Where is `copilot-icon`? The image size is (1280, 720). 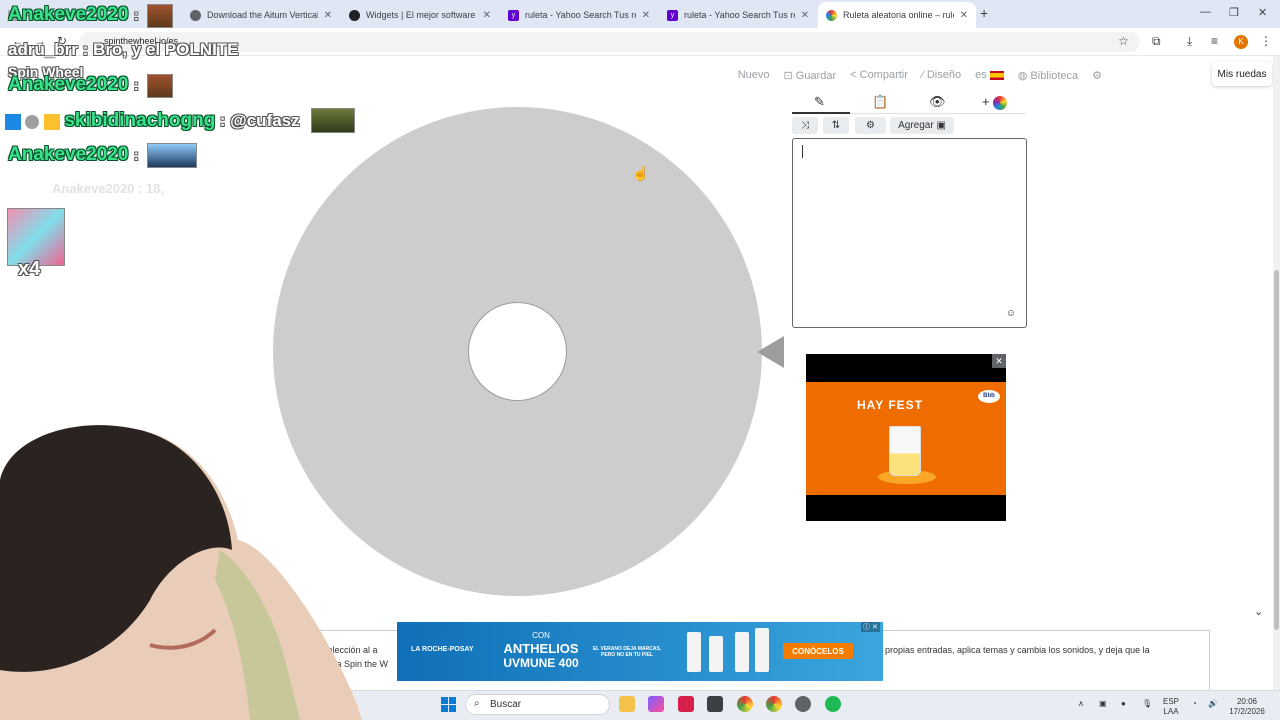
copilot-icon is located at coordinates (656, 704).